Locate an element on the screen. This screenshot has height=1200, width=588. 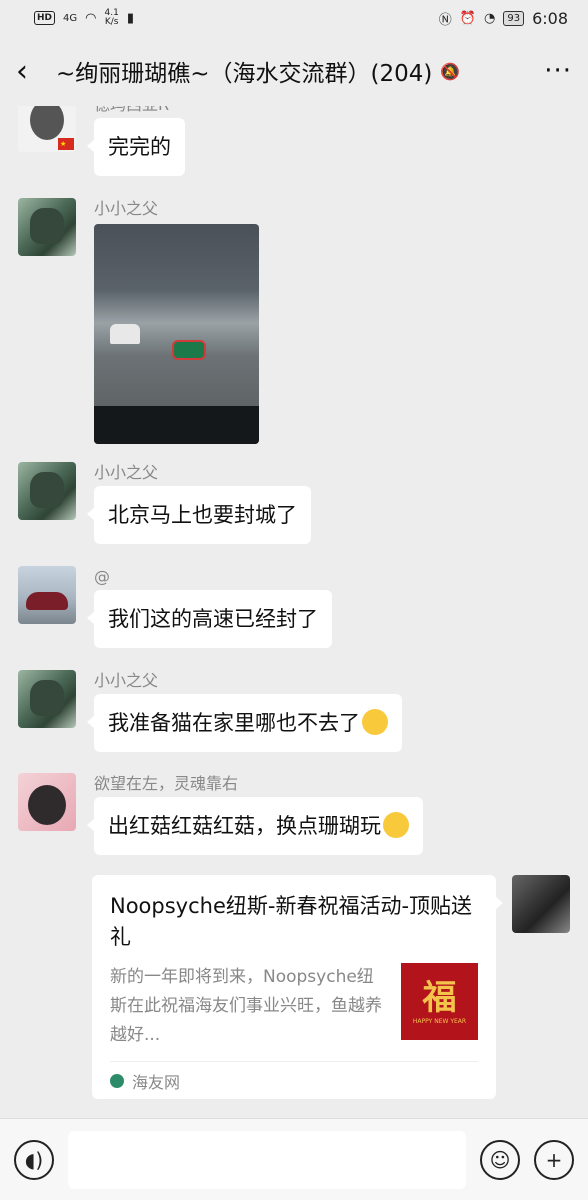
message-bubble: 北京马上也要封城了 is located at coordinates (199, 515).